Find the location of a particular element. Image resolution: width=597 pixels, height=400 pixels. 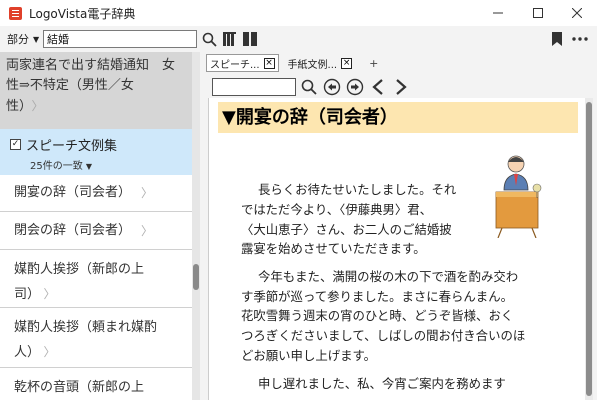

result-item-label: 司） is located at coordinates (24, 294).